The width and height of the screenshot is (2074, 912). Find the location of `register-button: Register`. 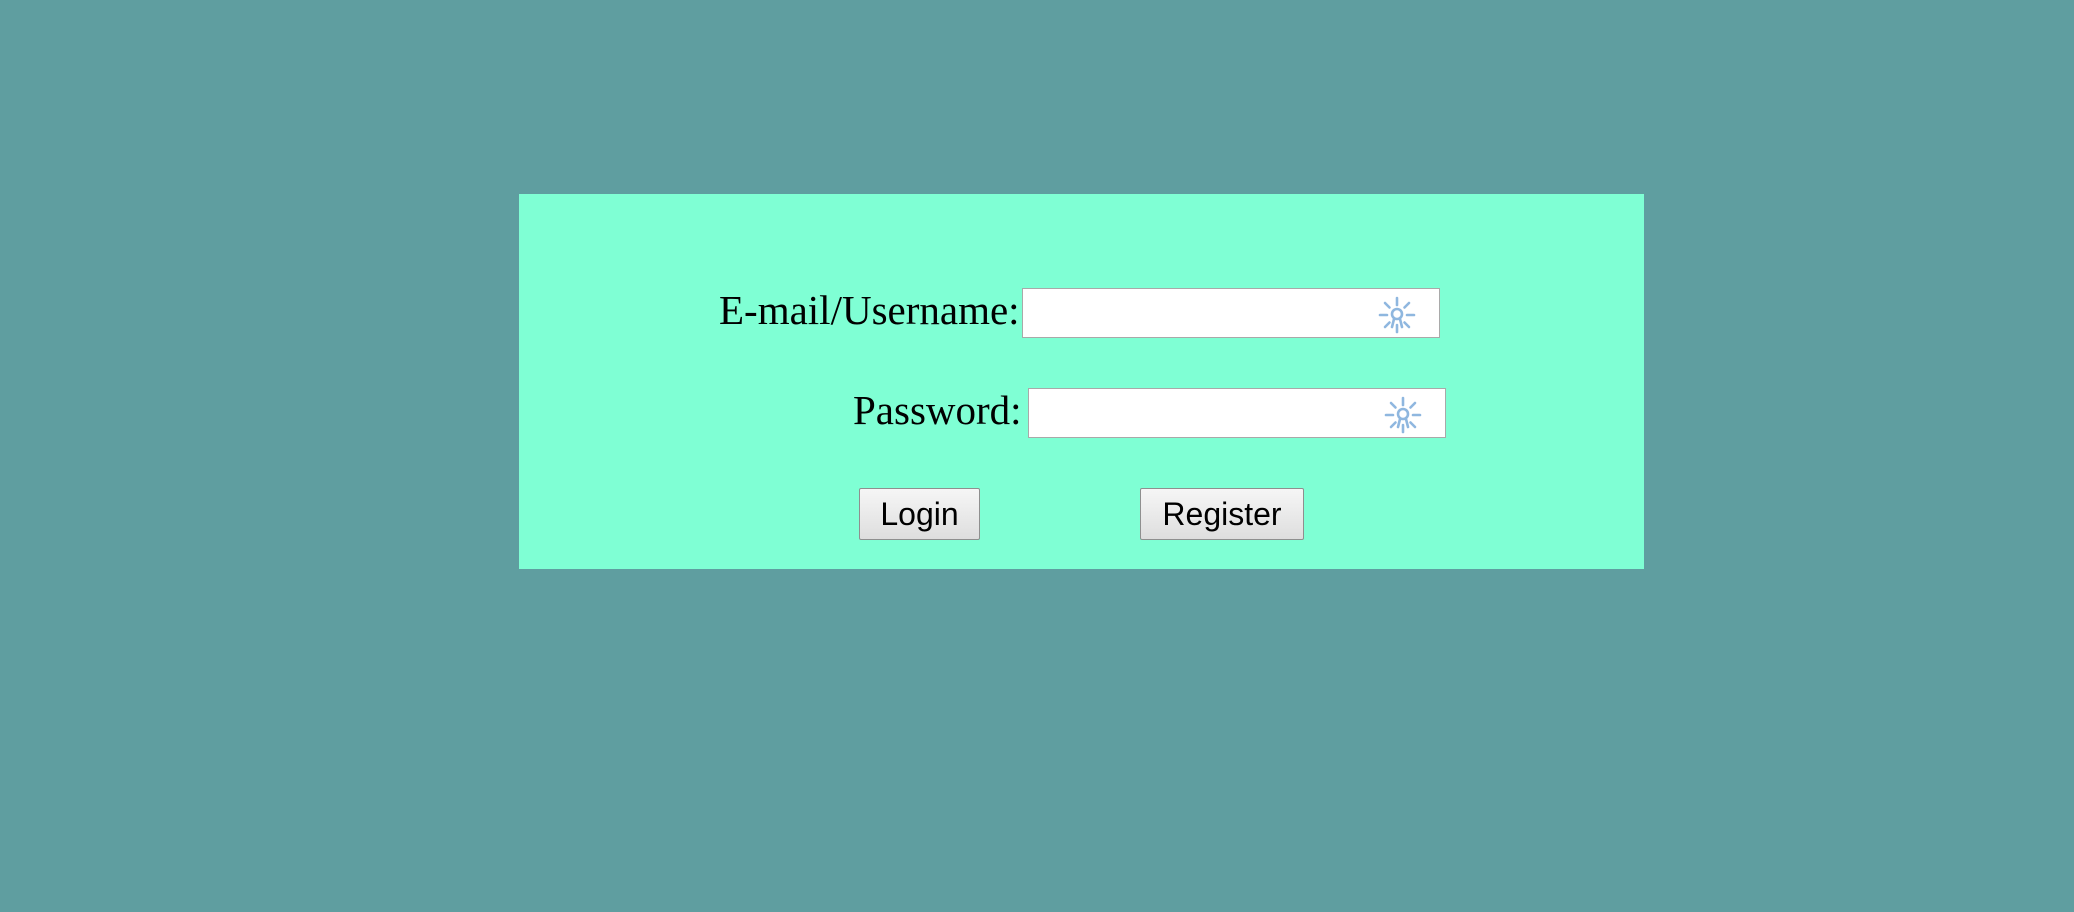

register-button: Register is located at coordinates (1222, 514).